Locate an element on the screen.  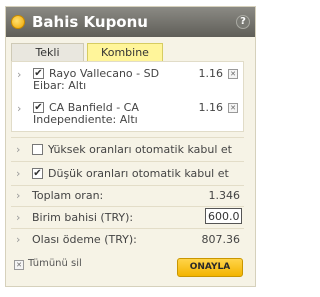
payout-value: 807.36 is located at coordinates (221, 239).